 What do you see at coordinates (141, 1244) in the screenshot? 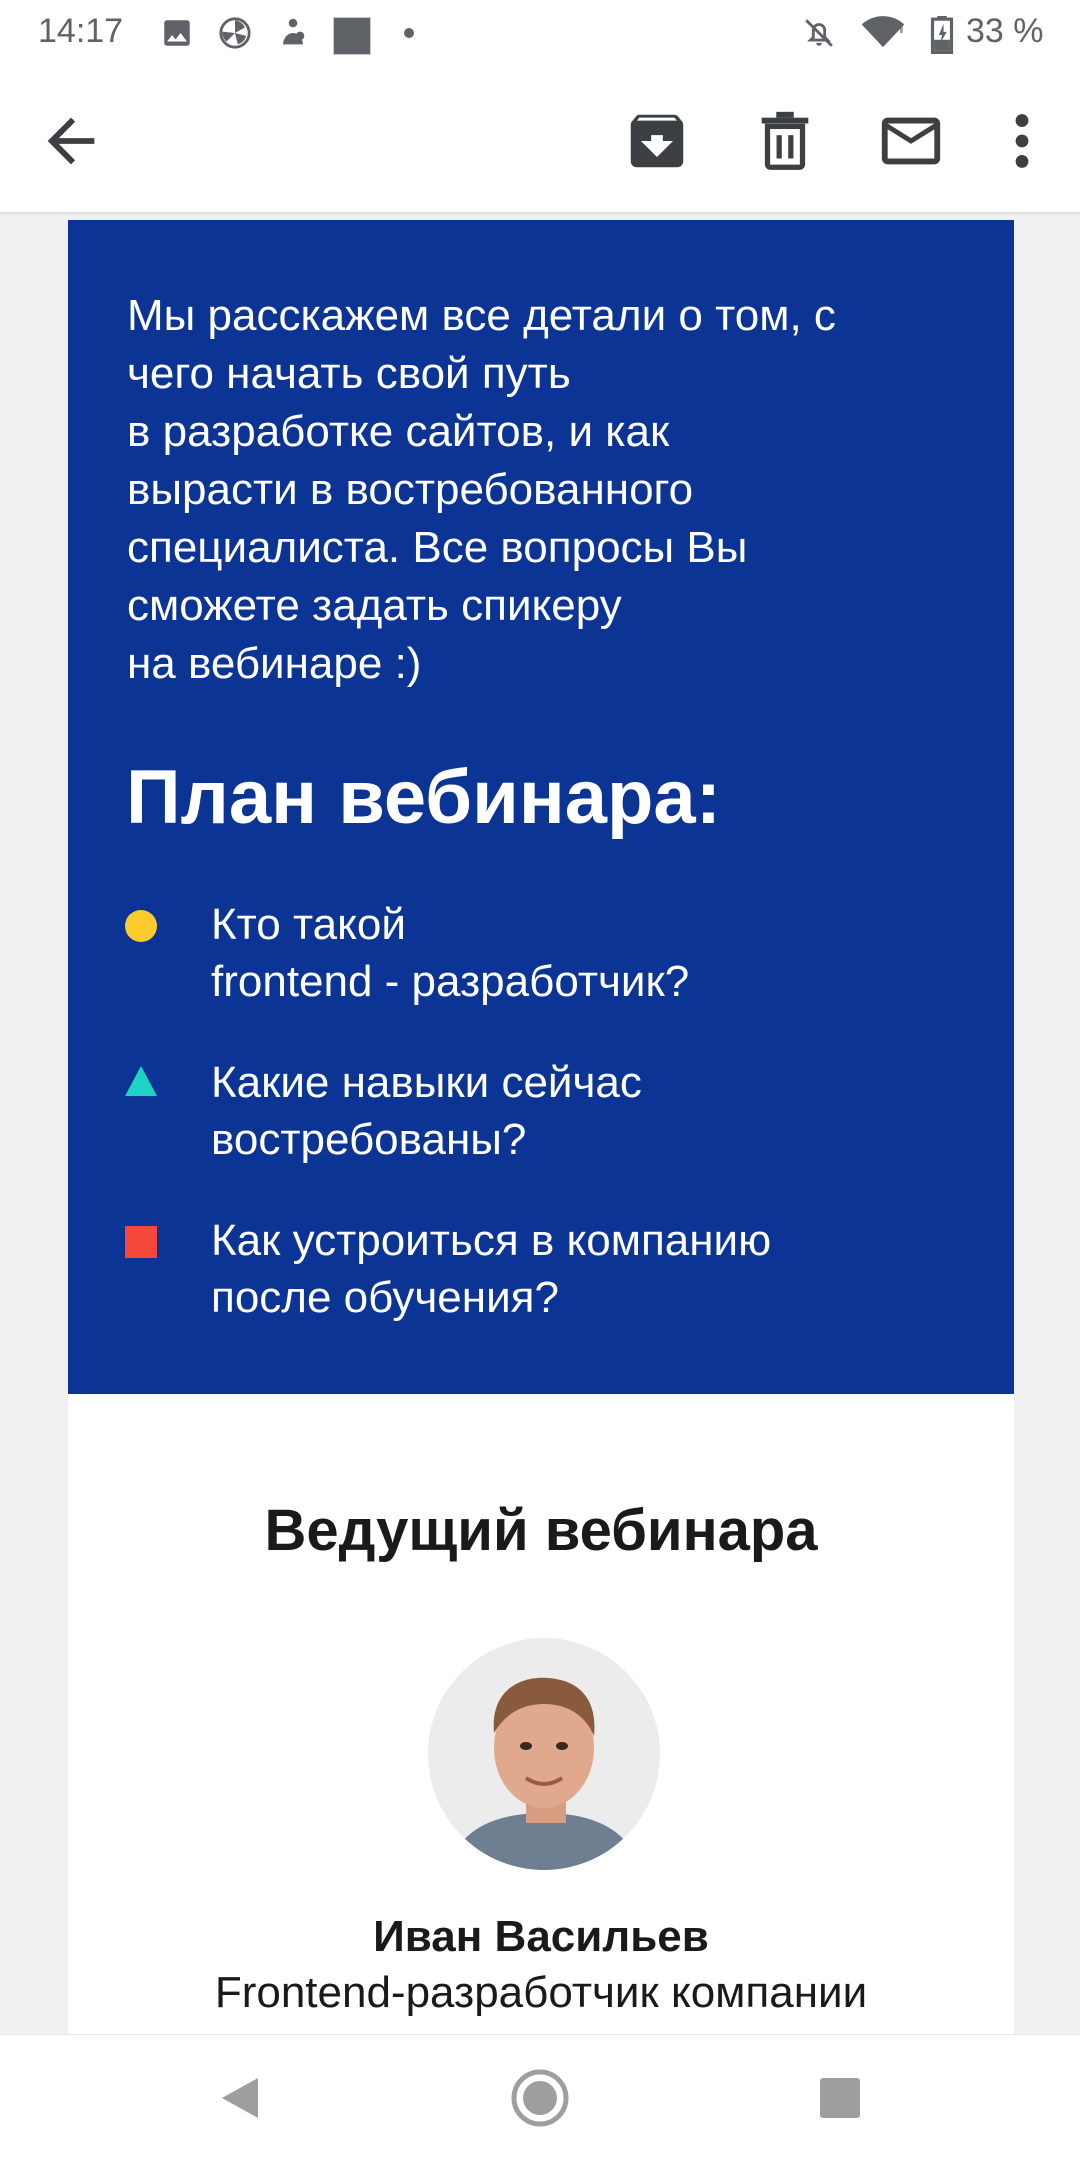
I see `red-square-bullet-icon` at bounding box center [141, 1244].